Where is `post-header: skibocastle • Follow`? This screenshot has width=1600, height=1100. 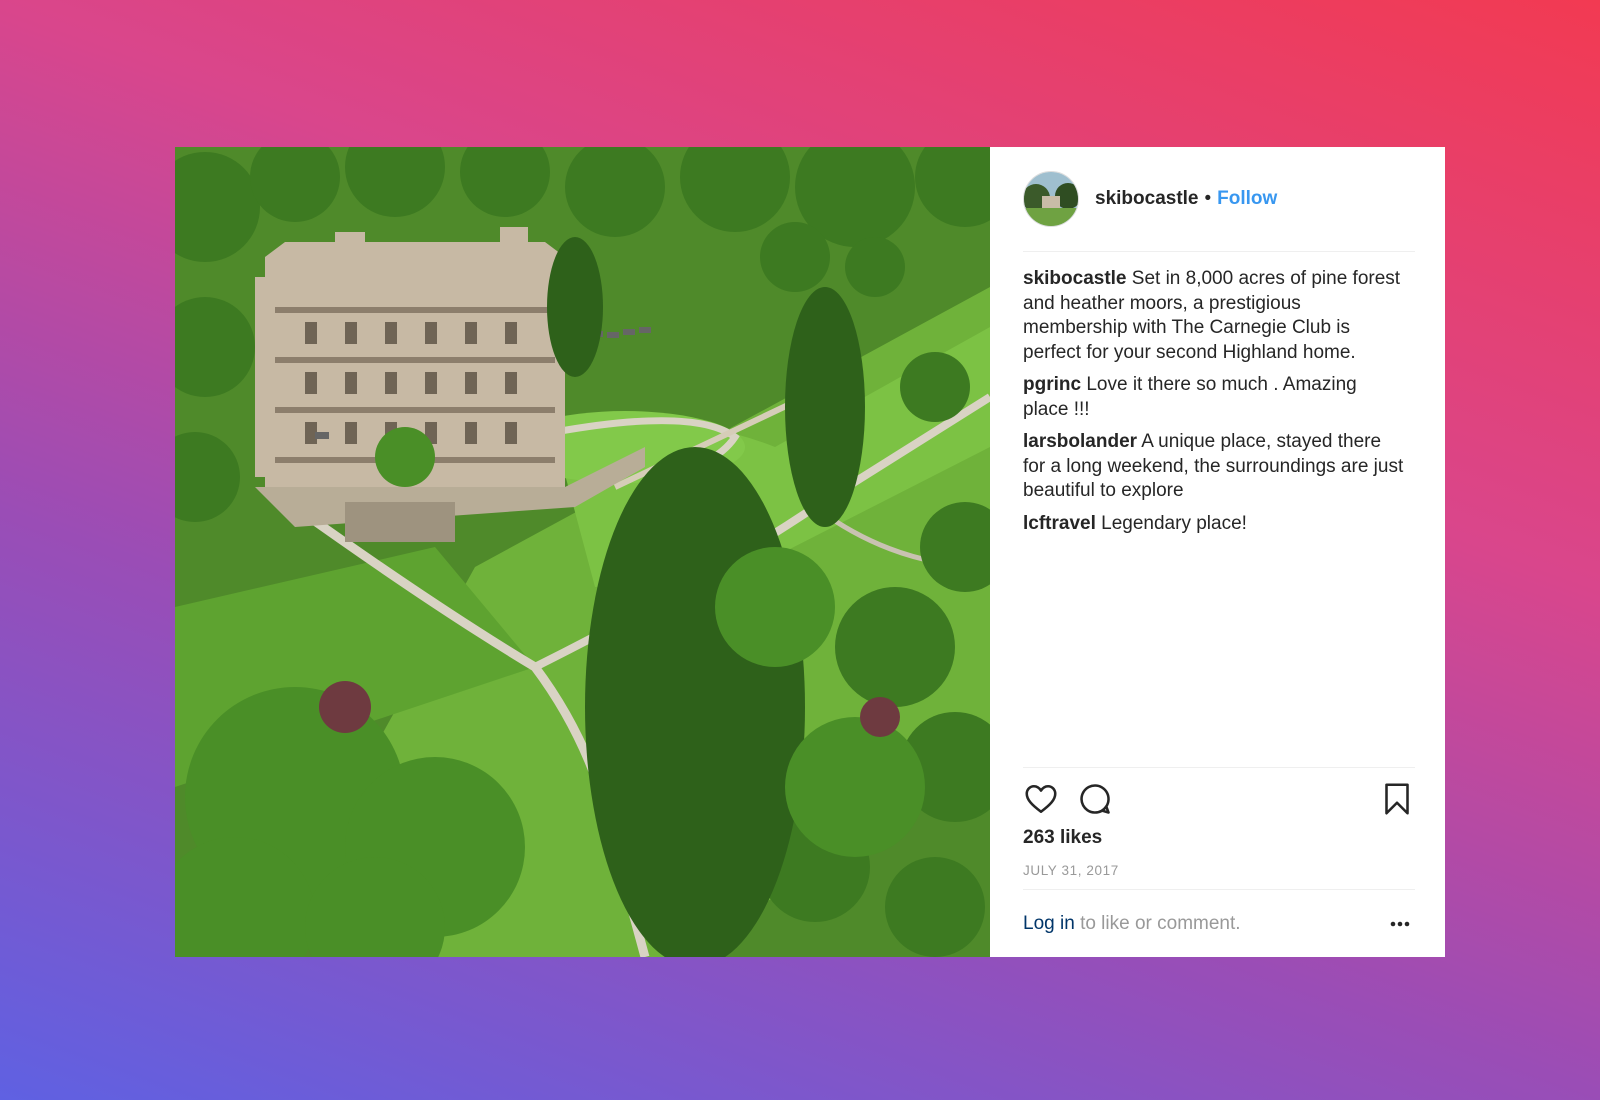
post-header: skibocastle • Follow is located at coordinates (1219, 199).